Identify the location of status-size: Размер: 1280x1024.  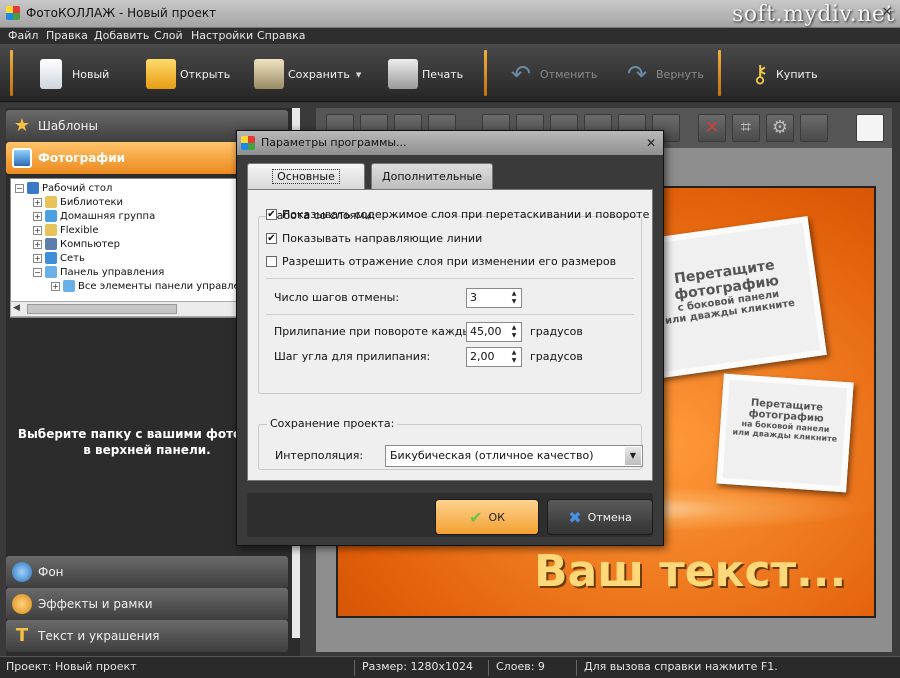
(417, 666).